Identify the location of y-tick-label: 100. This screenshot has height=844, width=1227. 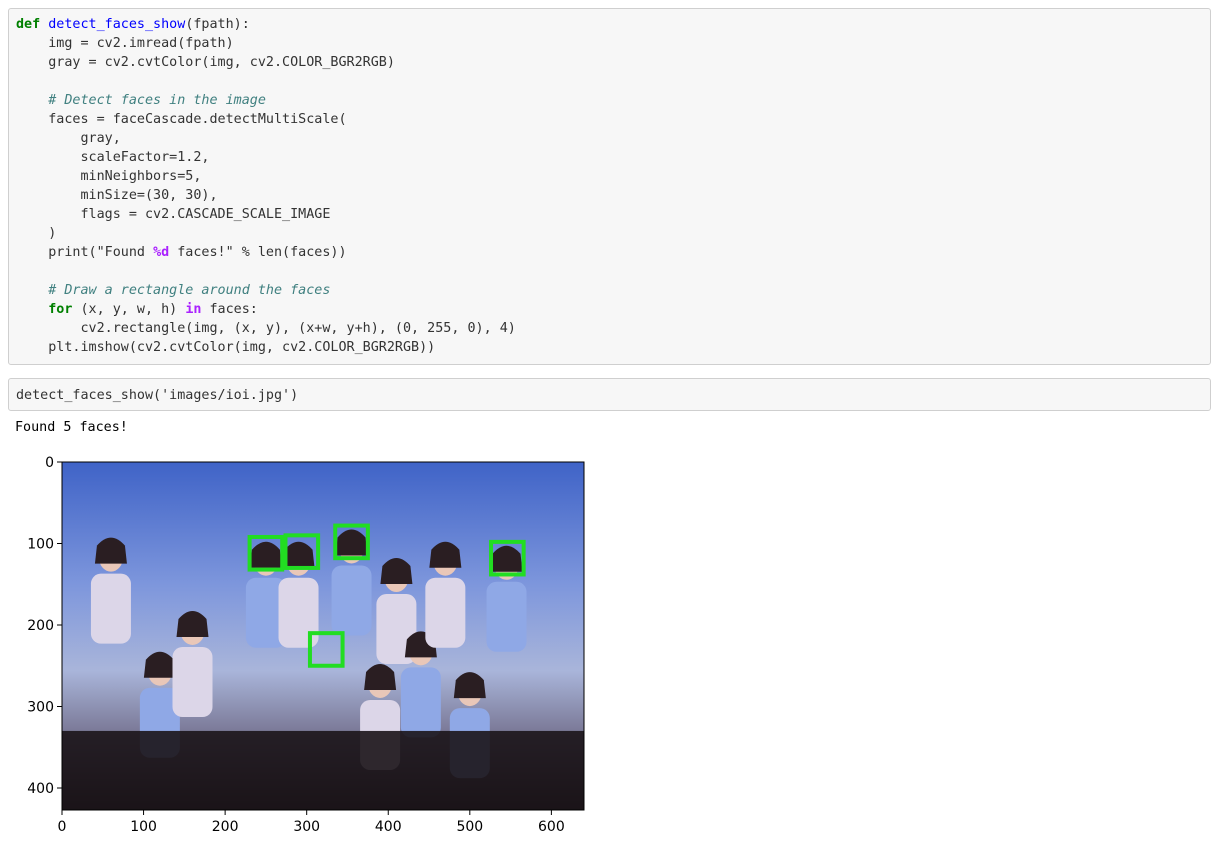
(40, 544).